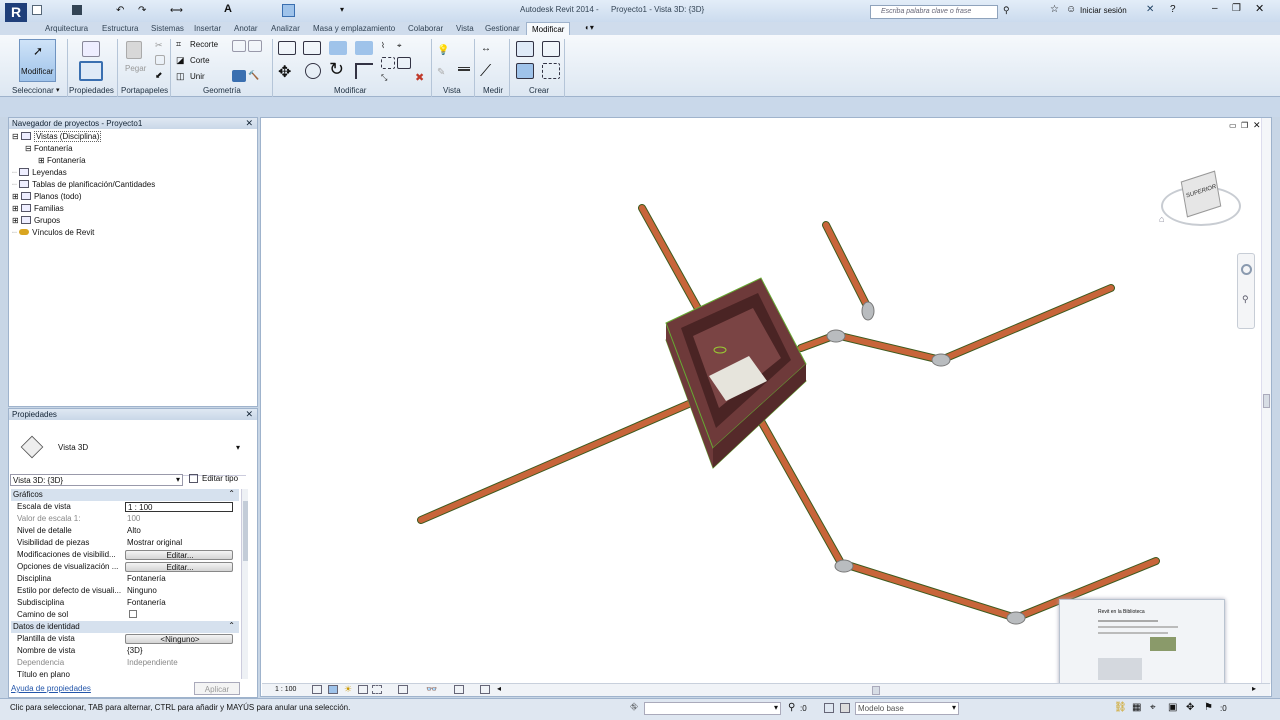  Describe the element at coordinates (1245, 299) in the screenshot. I see `zoom-icon: ⚲` at that location.